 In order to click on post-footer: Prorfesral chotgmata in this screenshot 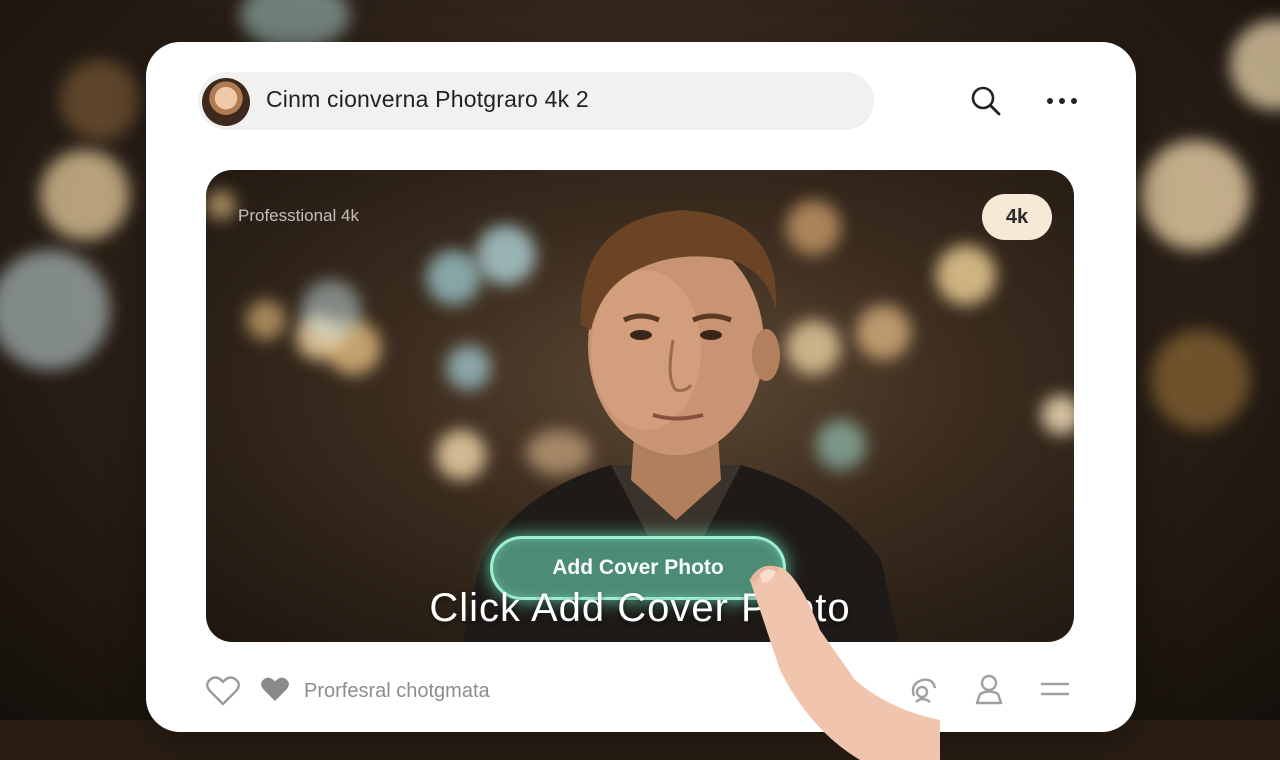, I will do `click(640, 690)`.